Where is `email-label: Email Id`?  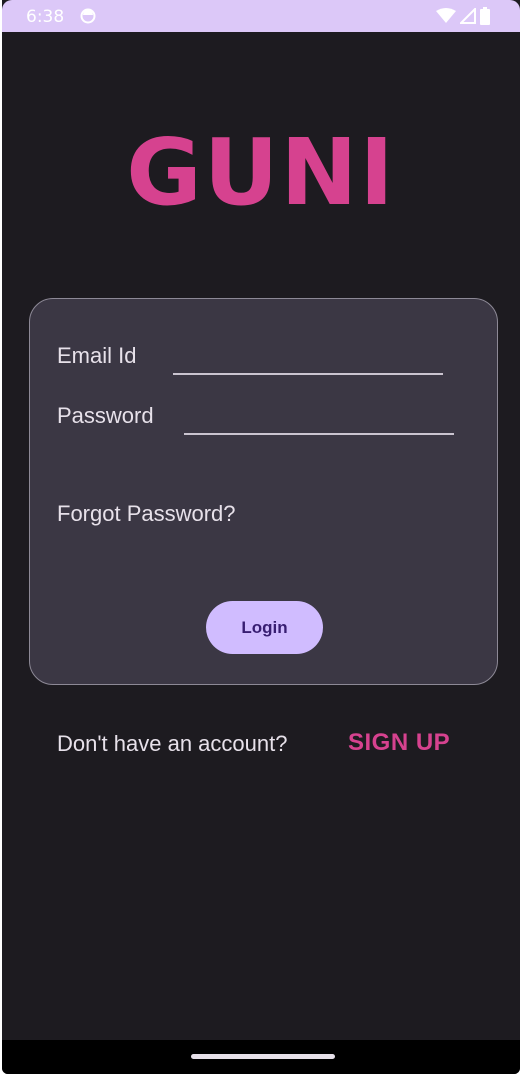 email-label: Email Id is located at coordinates (97, 355).